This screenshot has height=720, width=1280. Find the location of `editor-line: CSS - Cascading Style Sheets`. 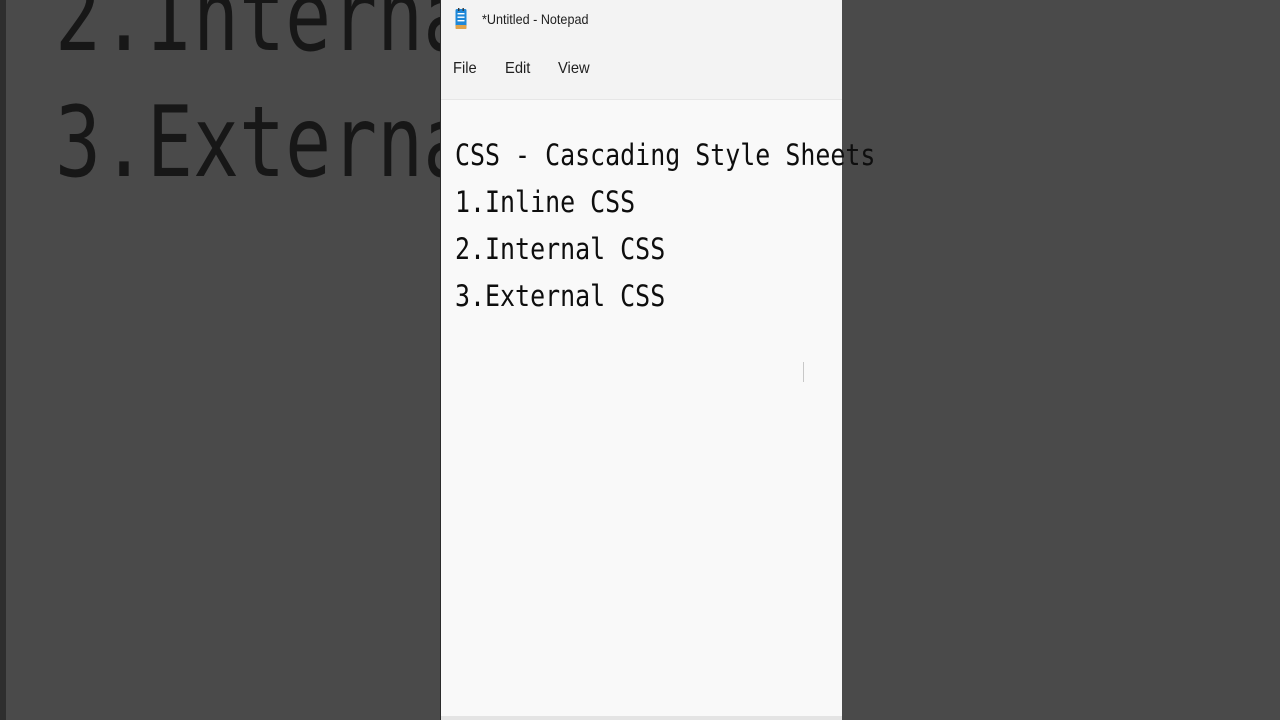

editor-line: CSS - Cascading Style Sheets is located at coordinates (665, 155).